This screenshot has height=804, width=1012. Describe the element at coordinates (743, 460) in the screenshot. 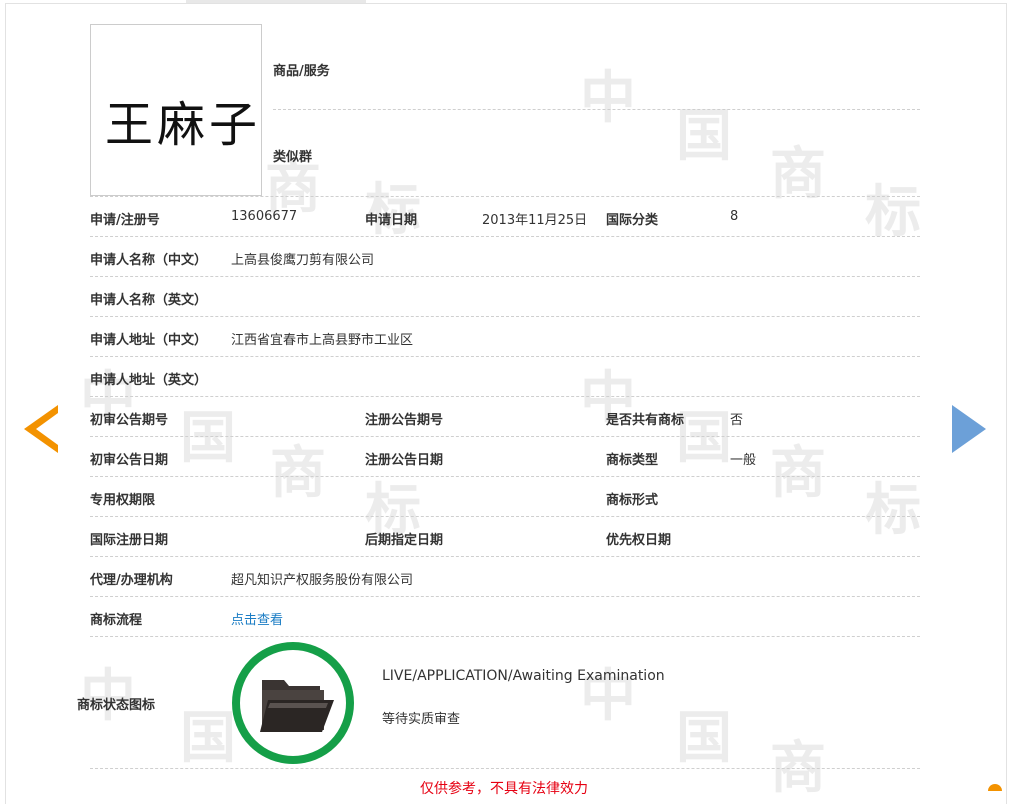

I see `tm-type-value: 一般` at that location.